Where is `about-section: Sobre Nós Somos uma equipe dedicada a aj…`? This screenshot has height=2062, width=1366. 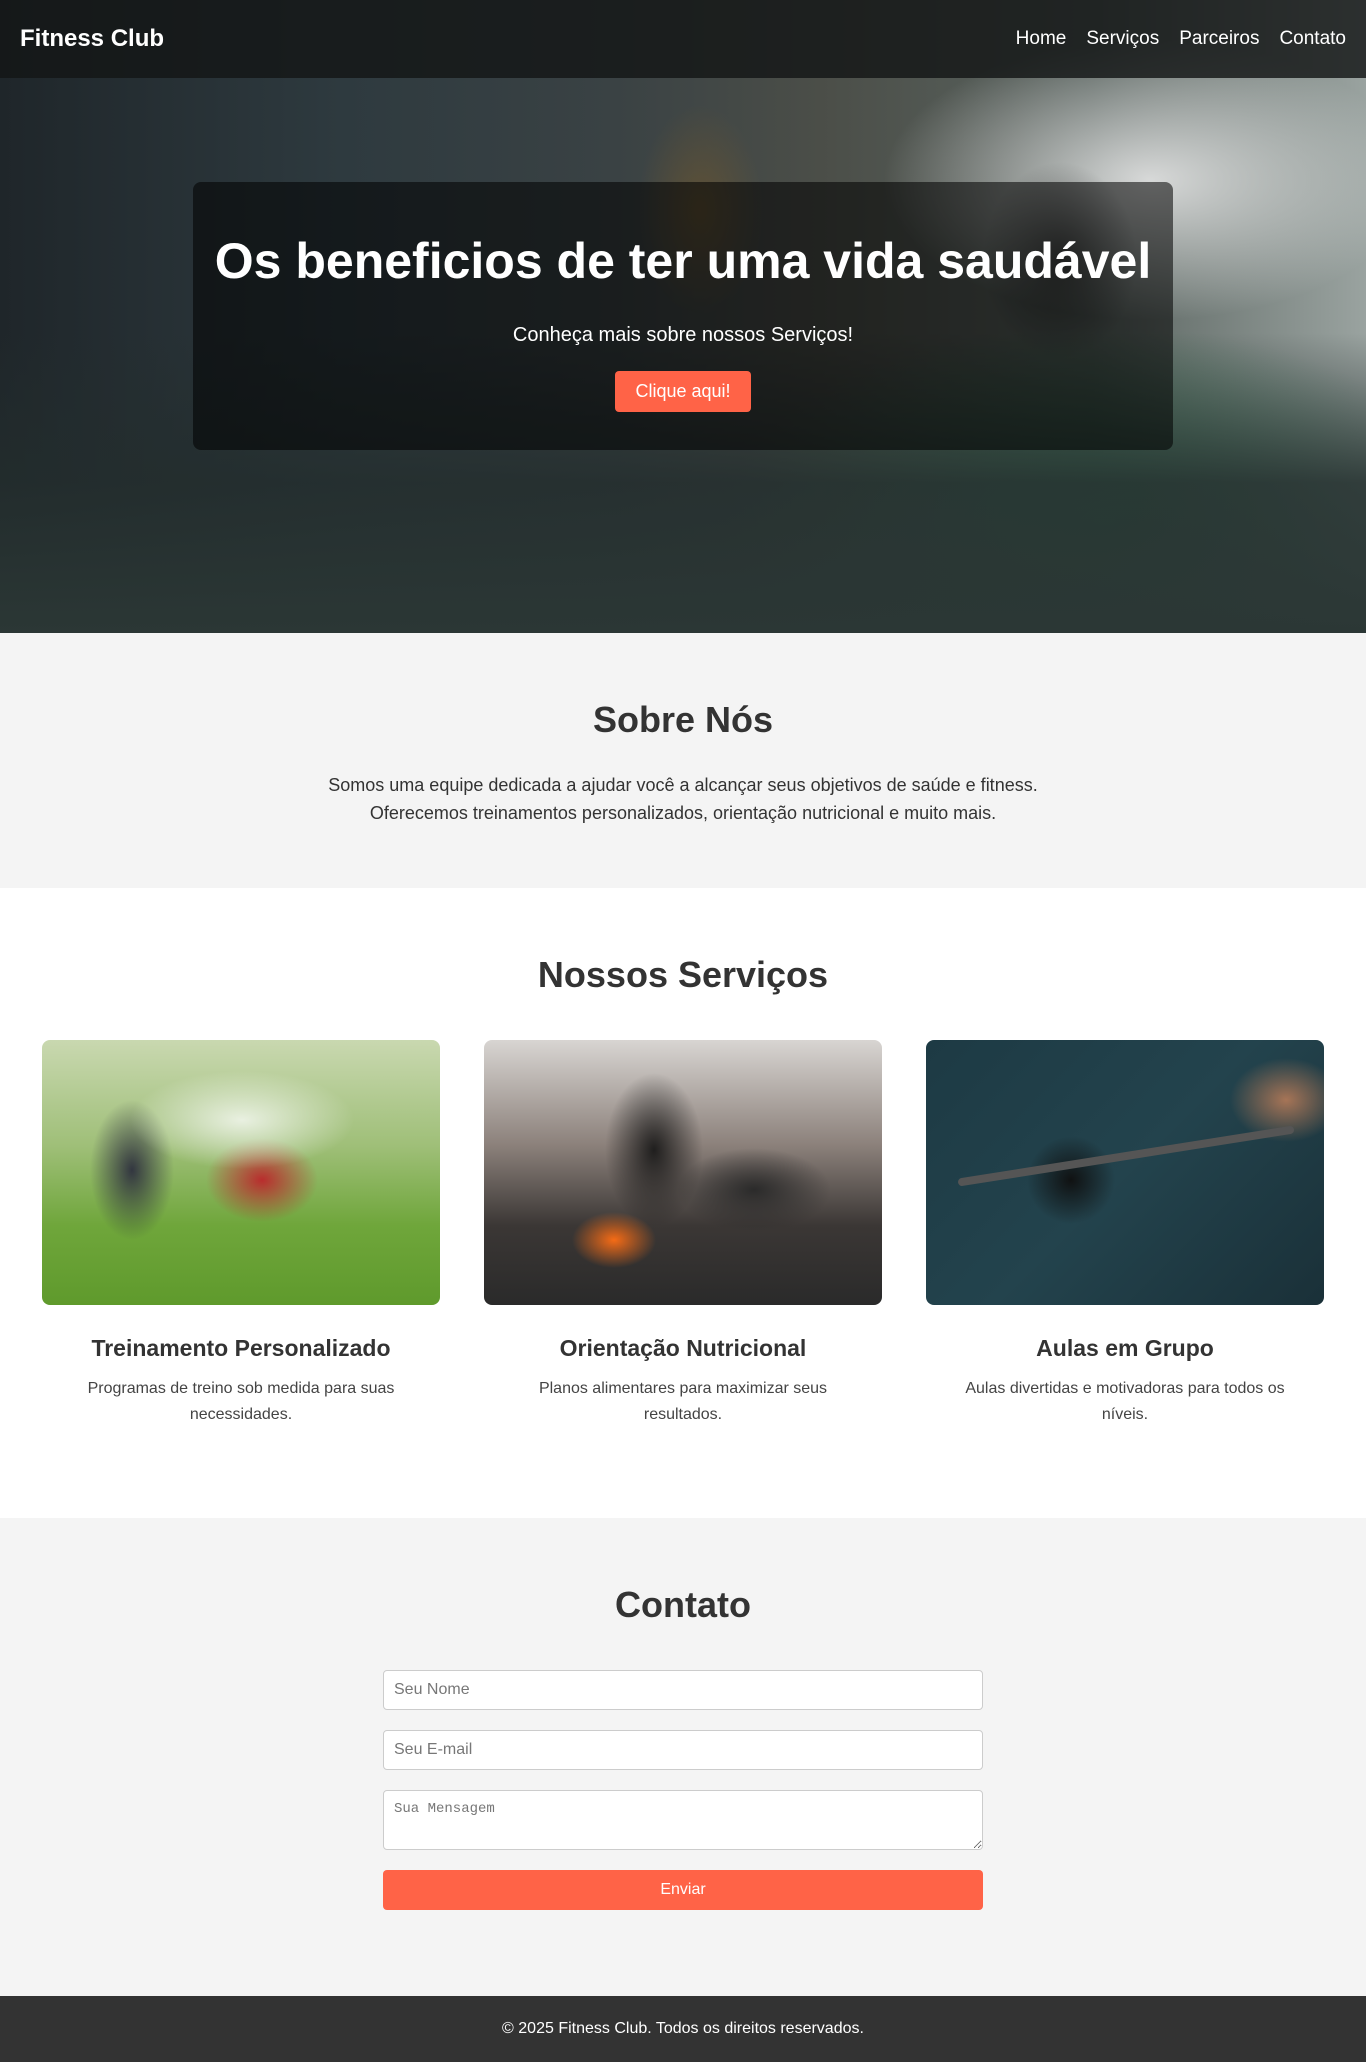 about-section: Sobre Nós Somos uma equipe dedicada a aj… is located at coordinates (683, 760).